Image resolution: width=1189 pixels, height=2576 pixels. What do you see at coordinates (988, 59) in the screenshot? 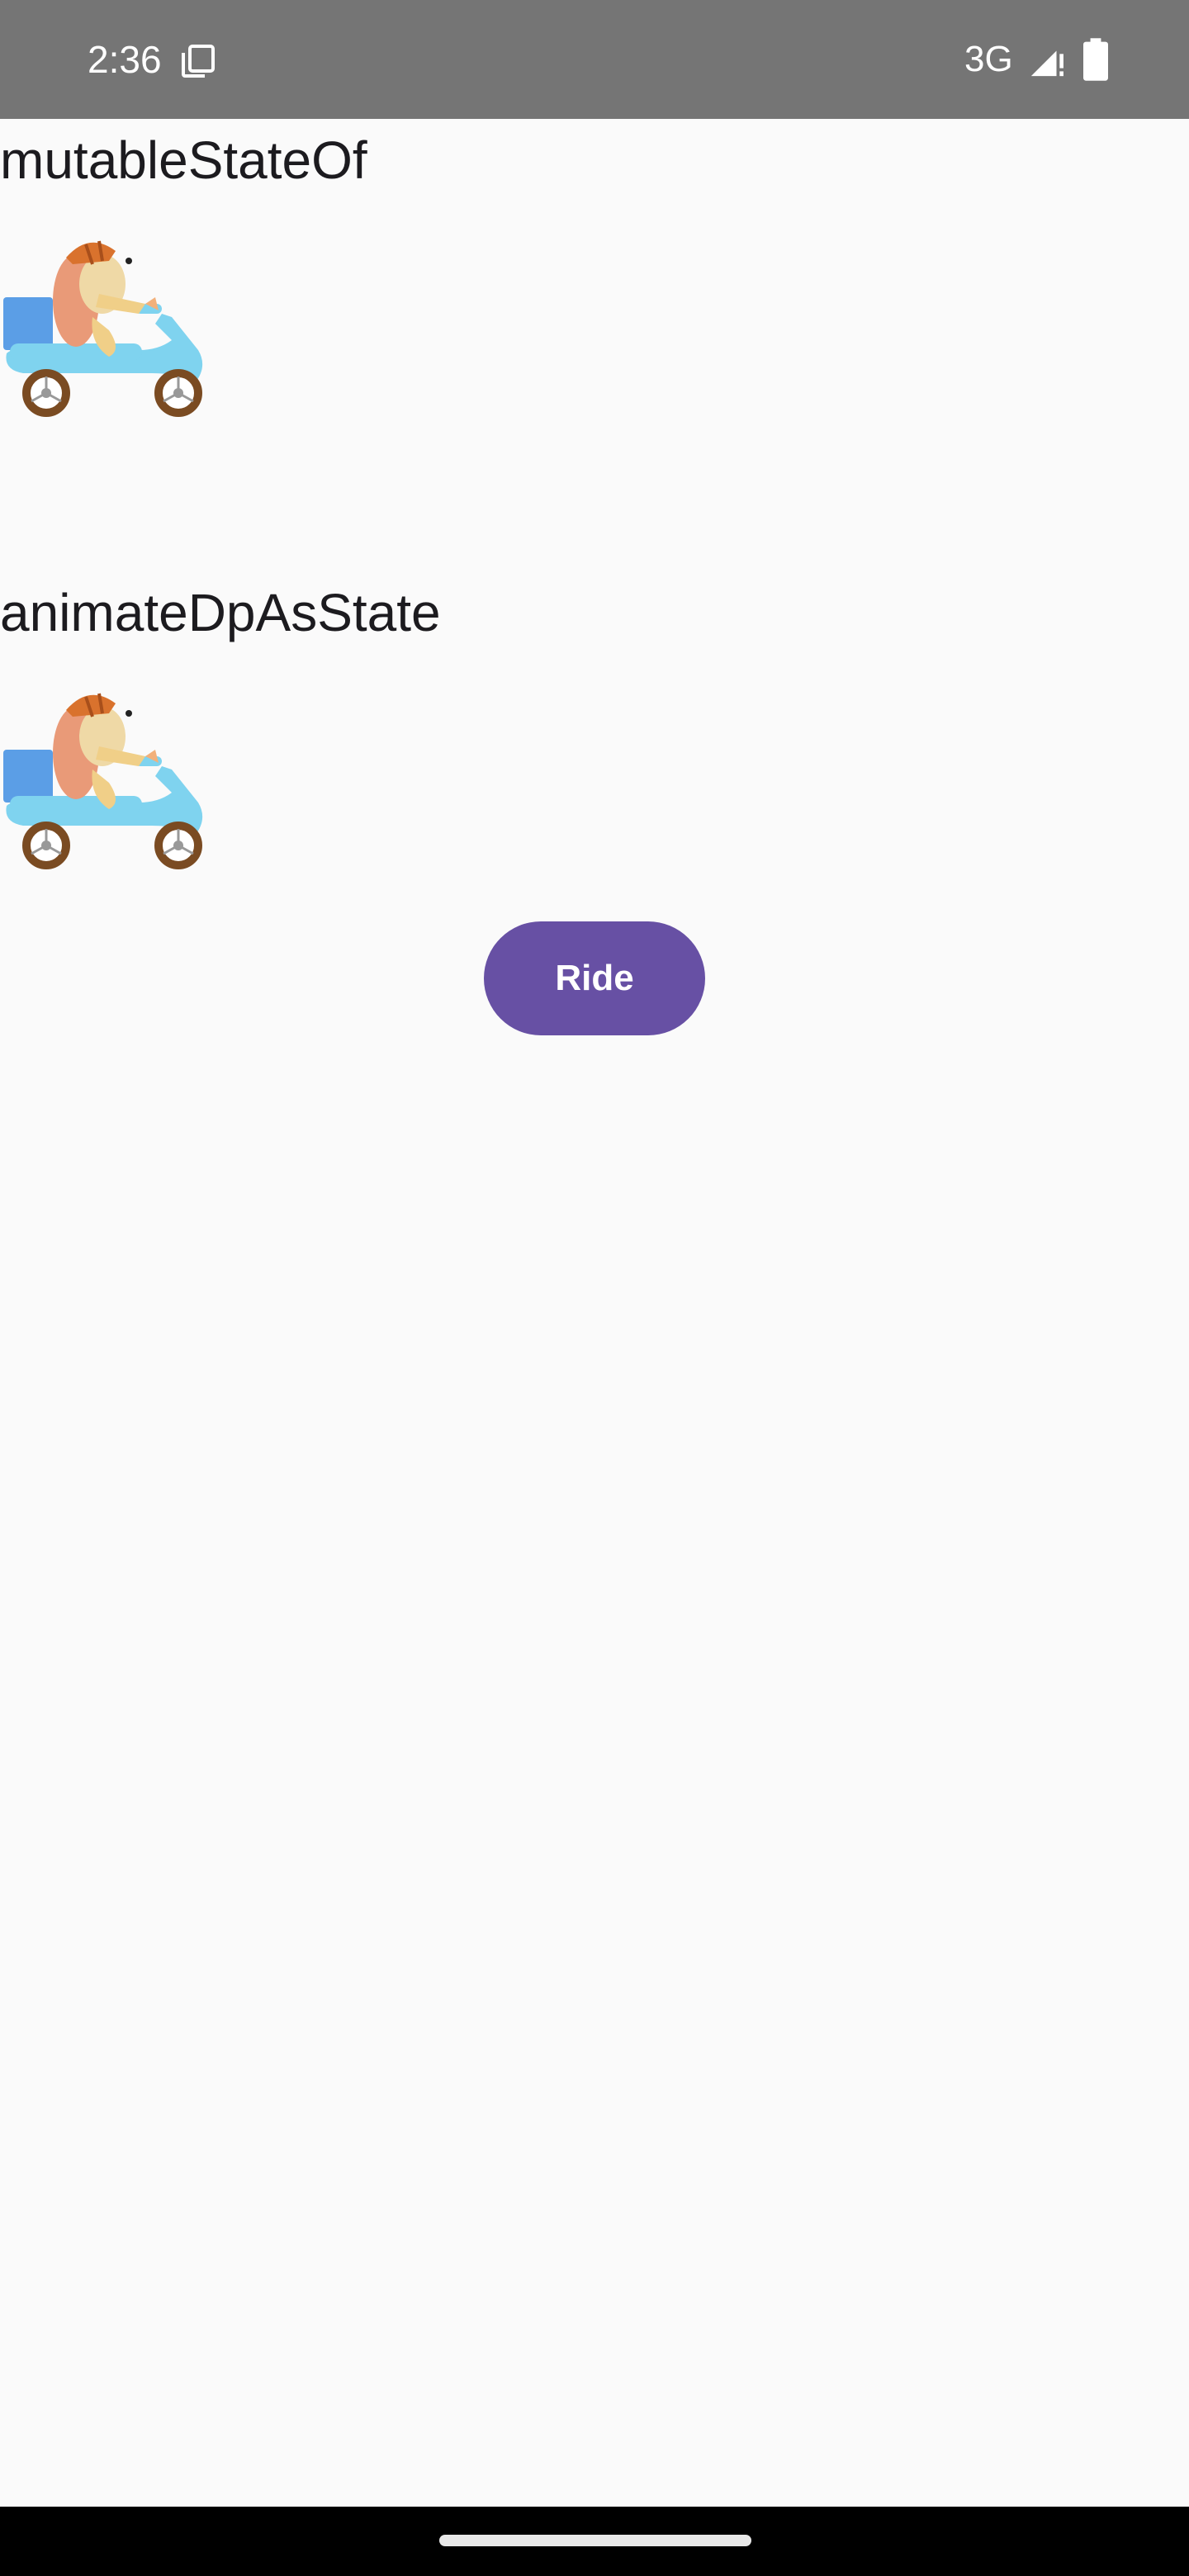
I see `network-type: 3G` at bounding box center [988, 59].